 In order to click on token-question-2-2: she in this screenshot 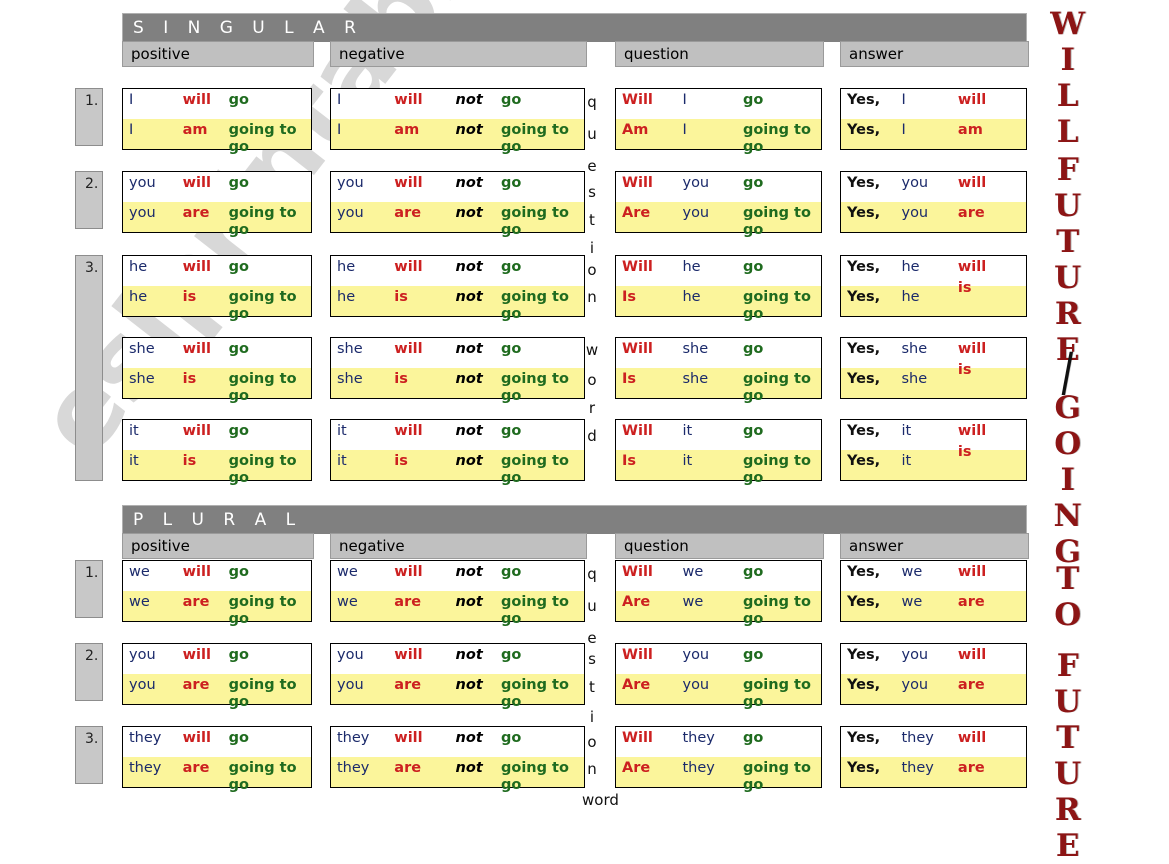, I will do `click(695, 379)`.